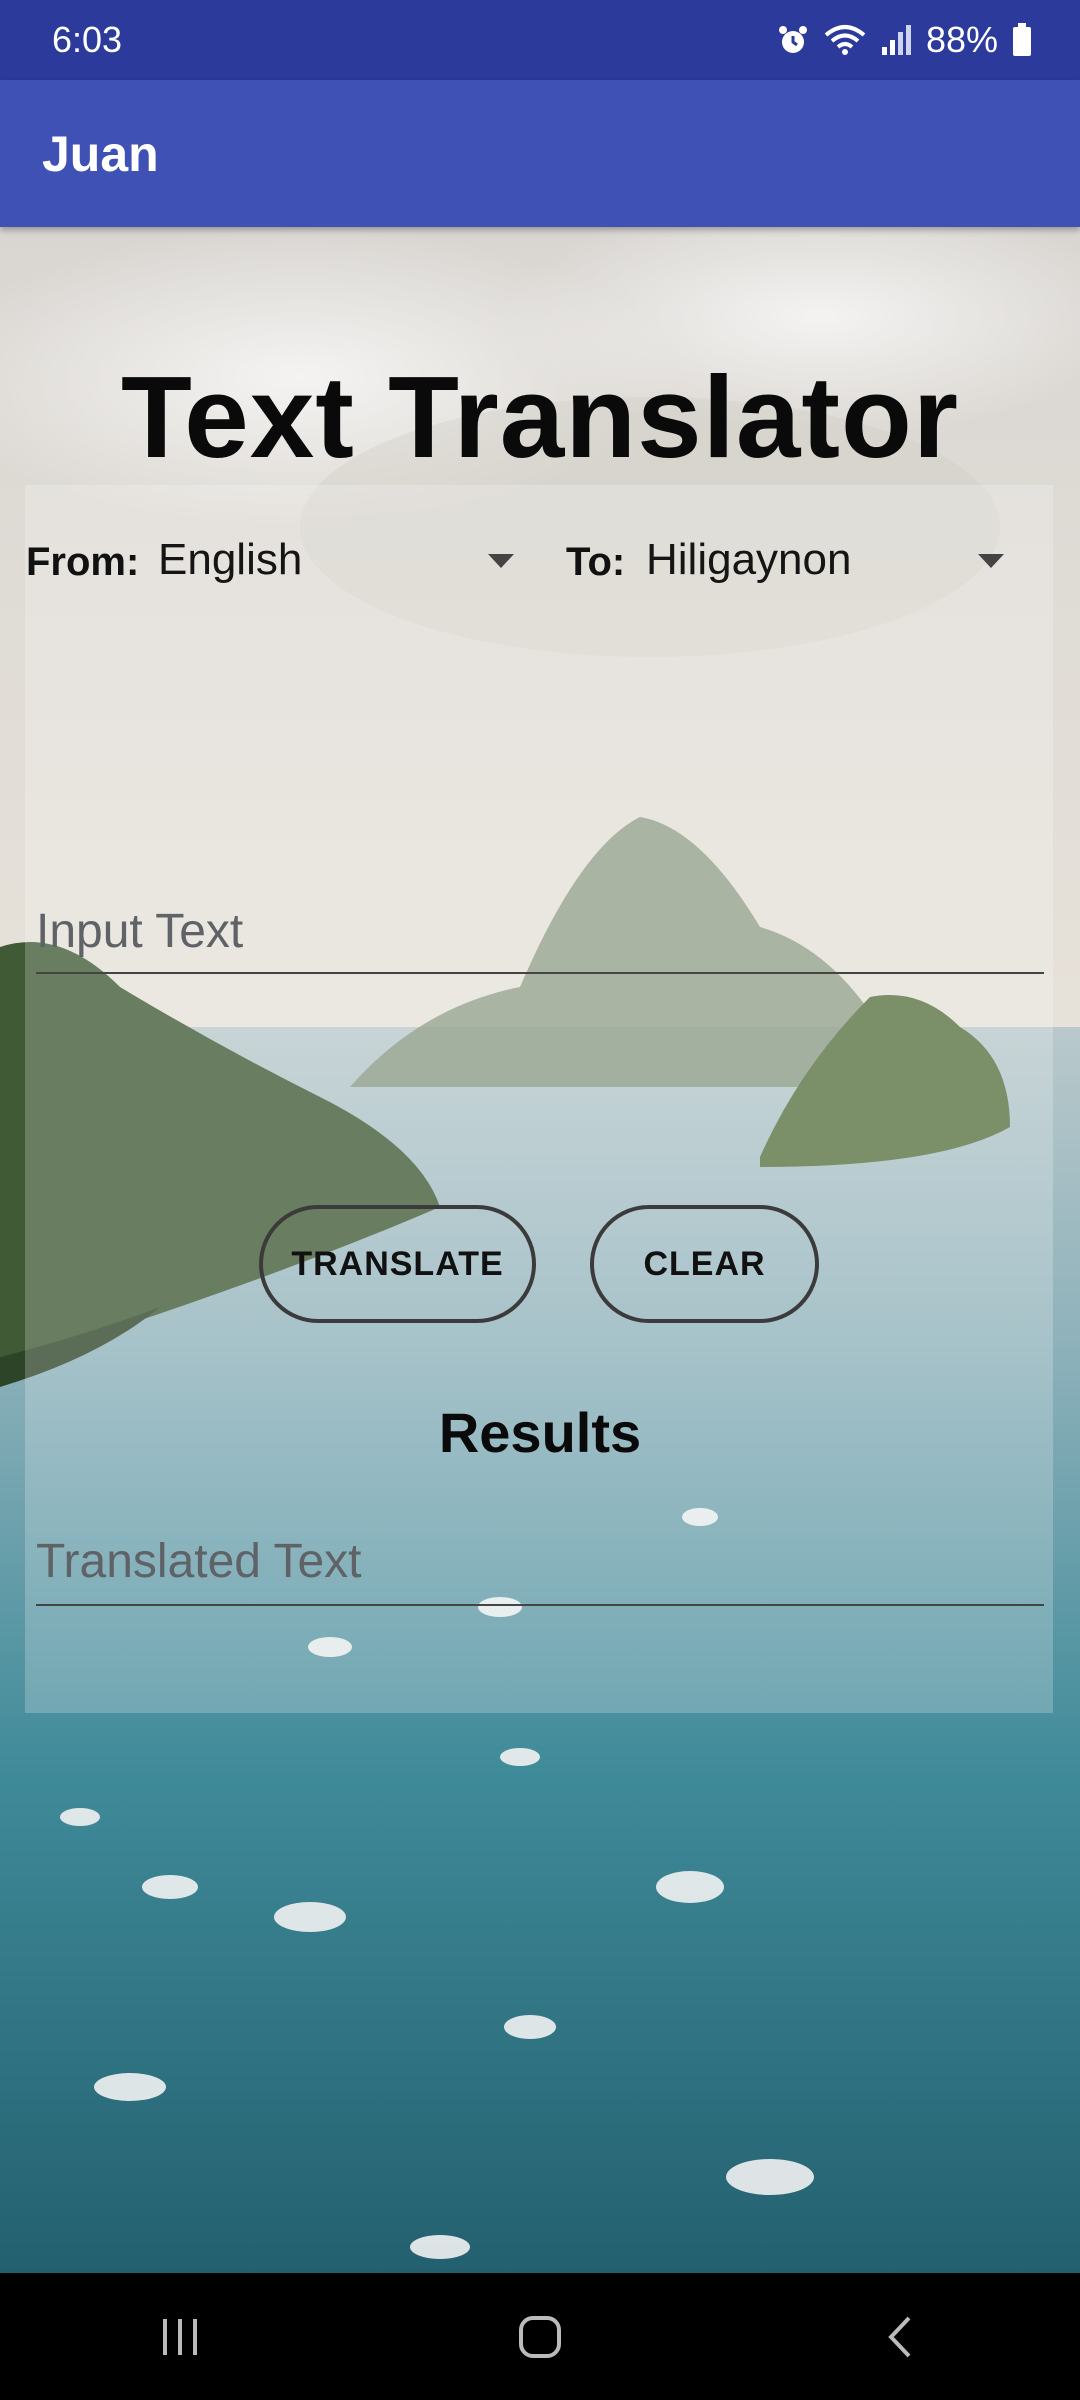 This screenshot has height=2400, width=1080. What do you see at coordinates (397, 1264) in the screenshot?
I see `translate-button: TRANSLATE` at bounding box center [397, 1264].